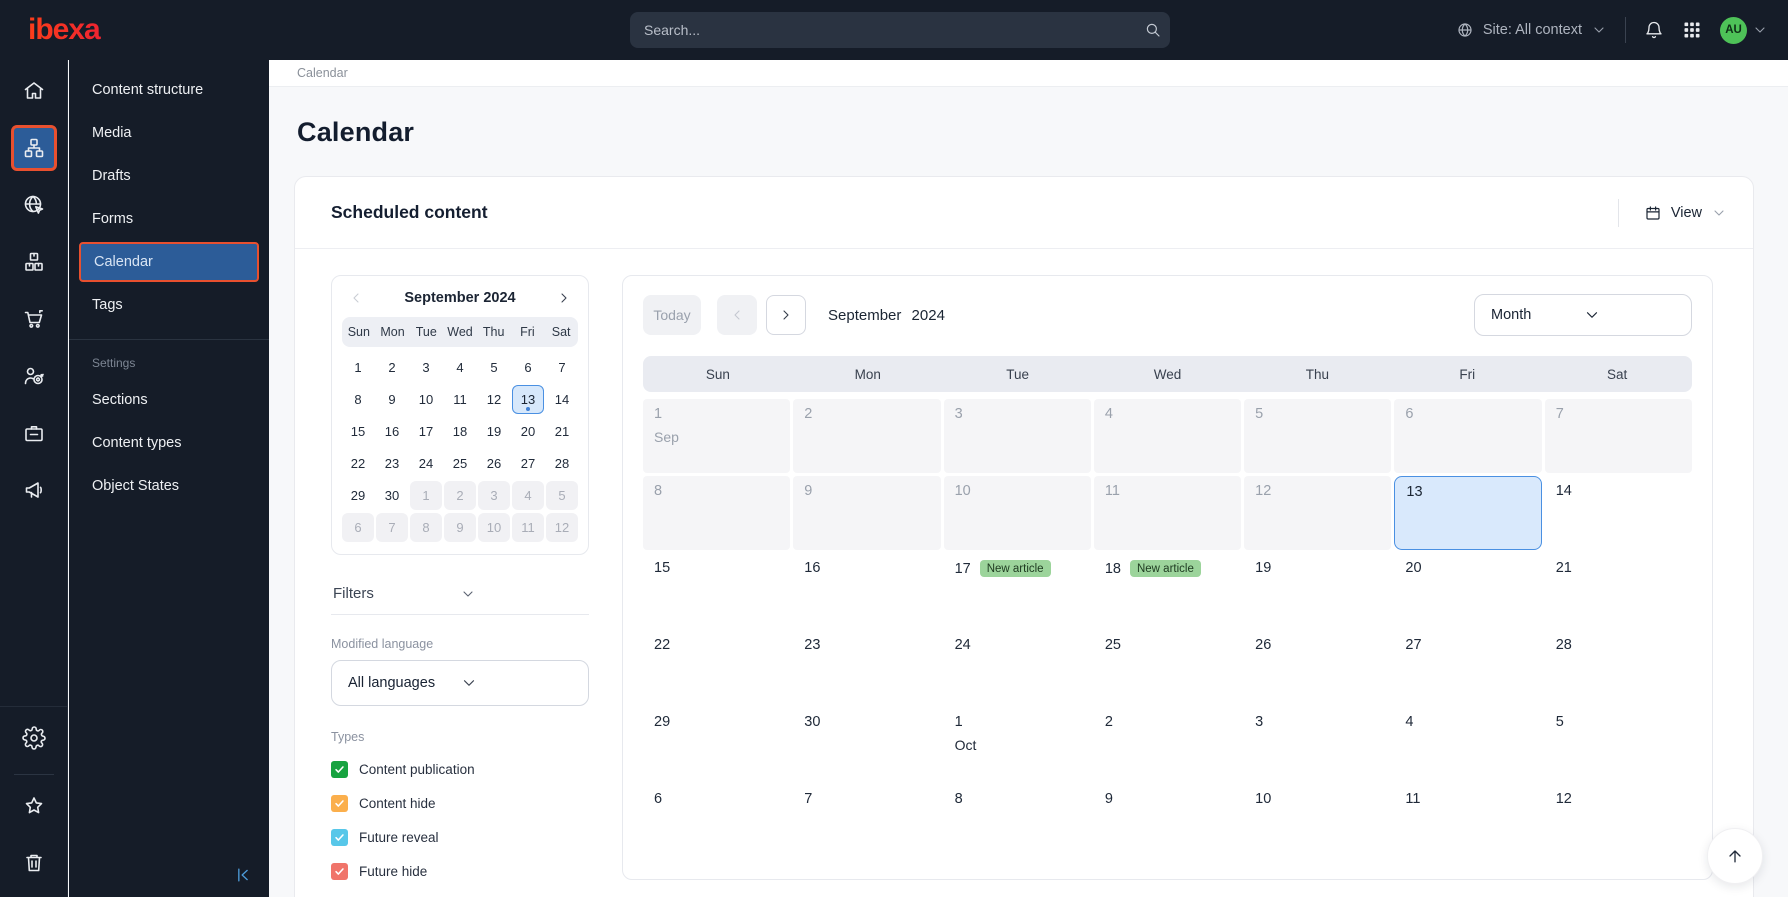  Describe the element at coordinates (1654, 30) in the screenshot. I see `notifications-bell-icon` at that location.